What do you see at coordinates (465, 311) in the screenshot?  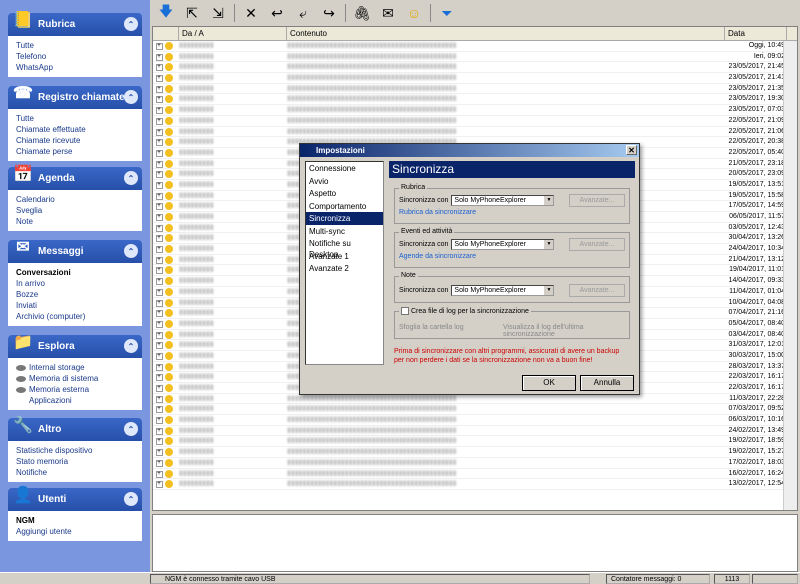 I see `log-checkbox-row: Crea file di log per la sincronizzazione` at bounding box center [465, 311].